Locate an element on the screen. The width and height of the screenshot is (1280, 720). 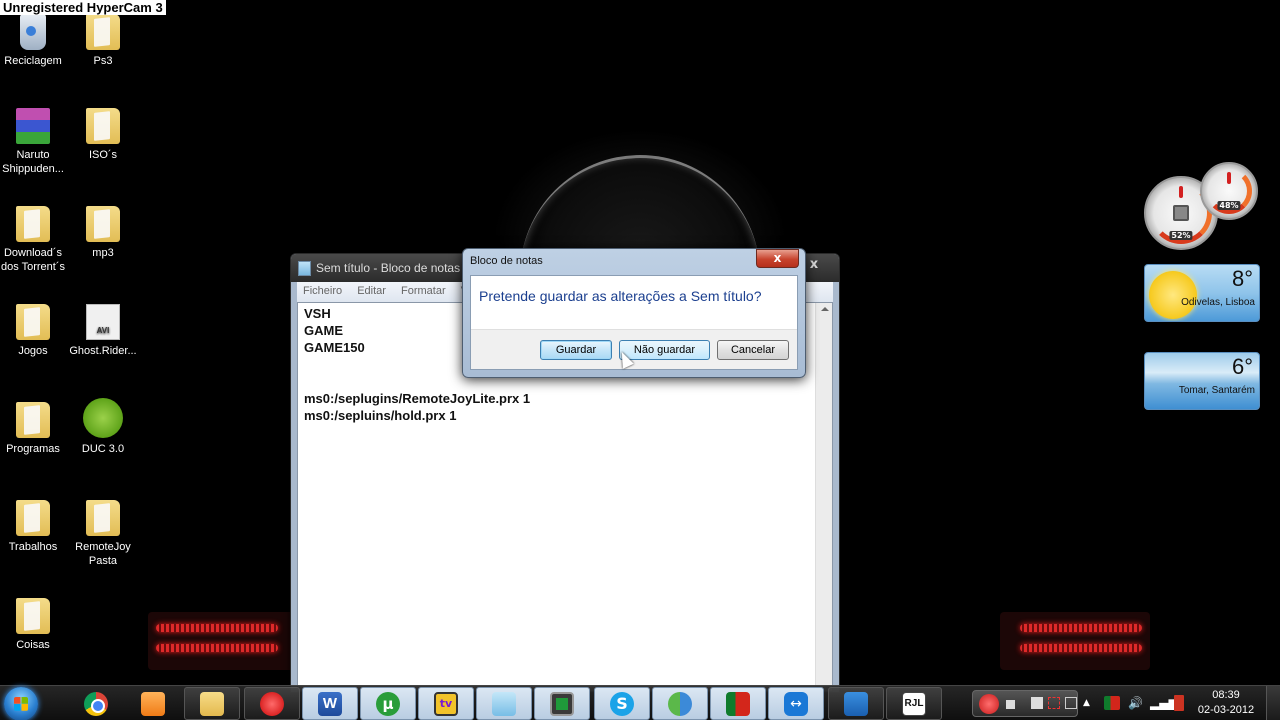
desktop-icon-ps3: Ps3 is located at coordinates (103, 41).